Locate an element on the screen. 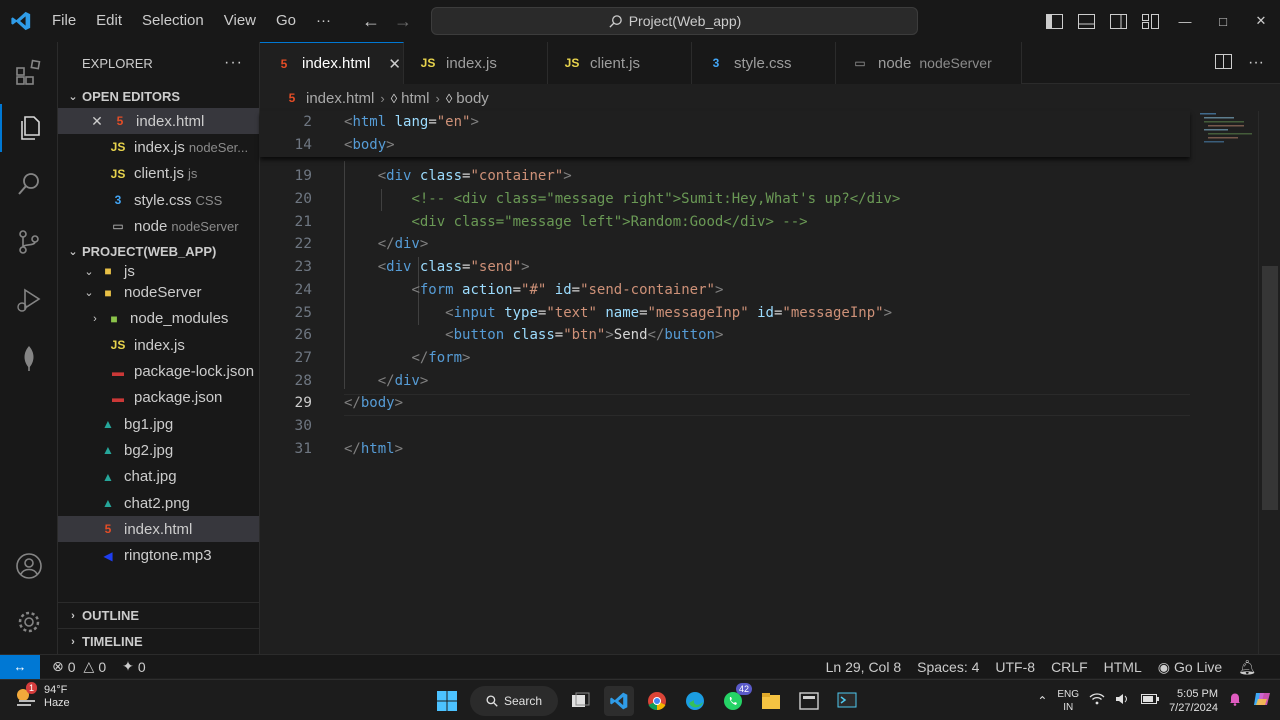  weather-widget: 1 94°F Haze is located at coordinates (41, 696).